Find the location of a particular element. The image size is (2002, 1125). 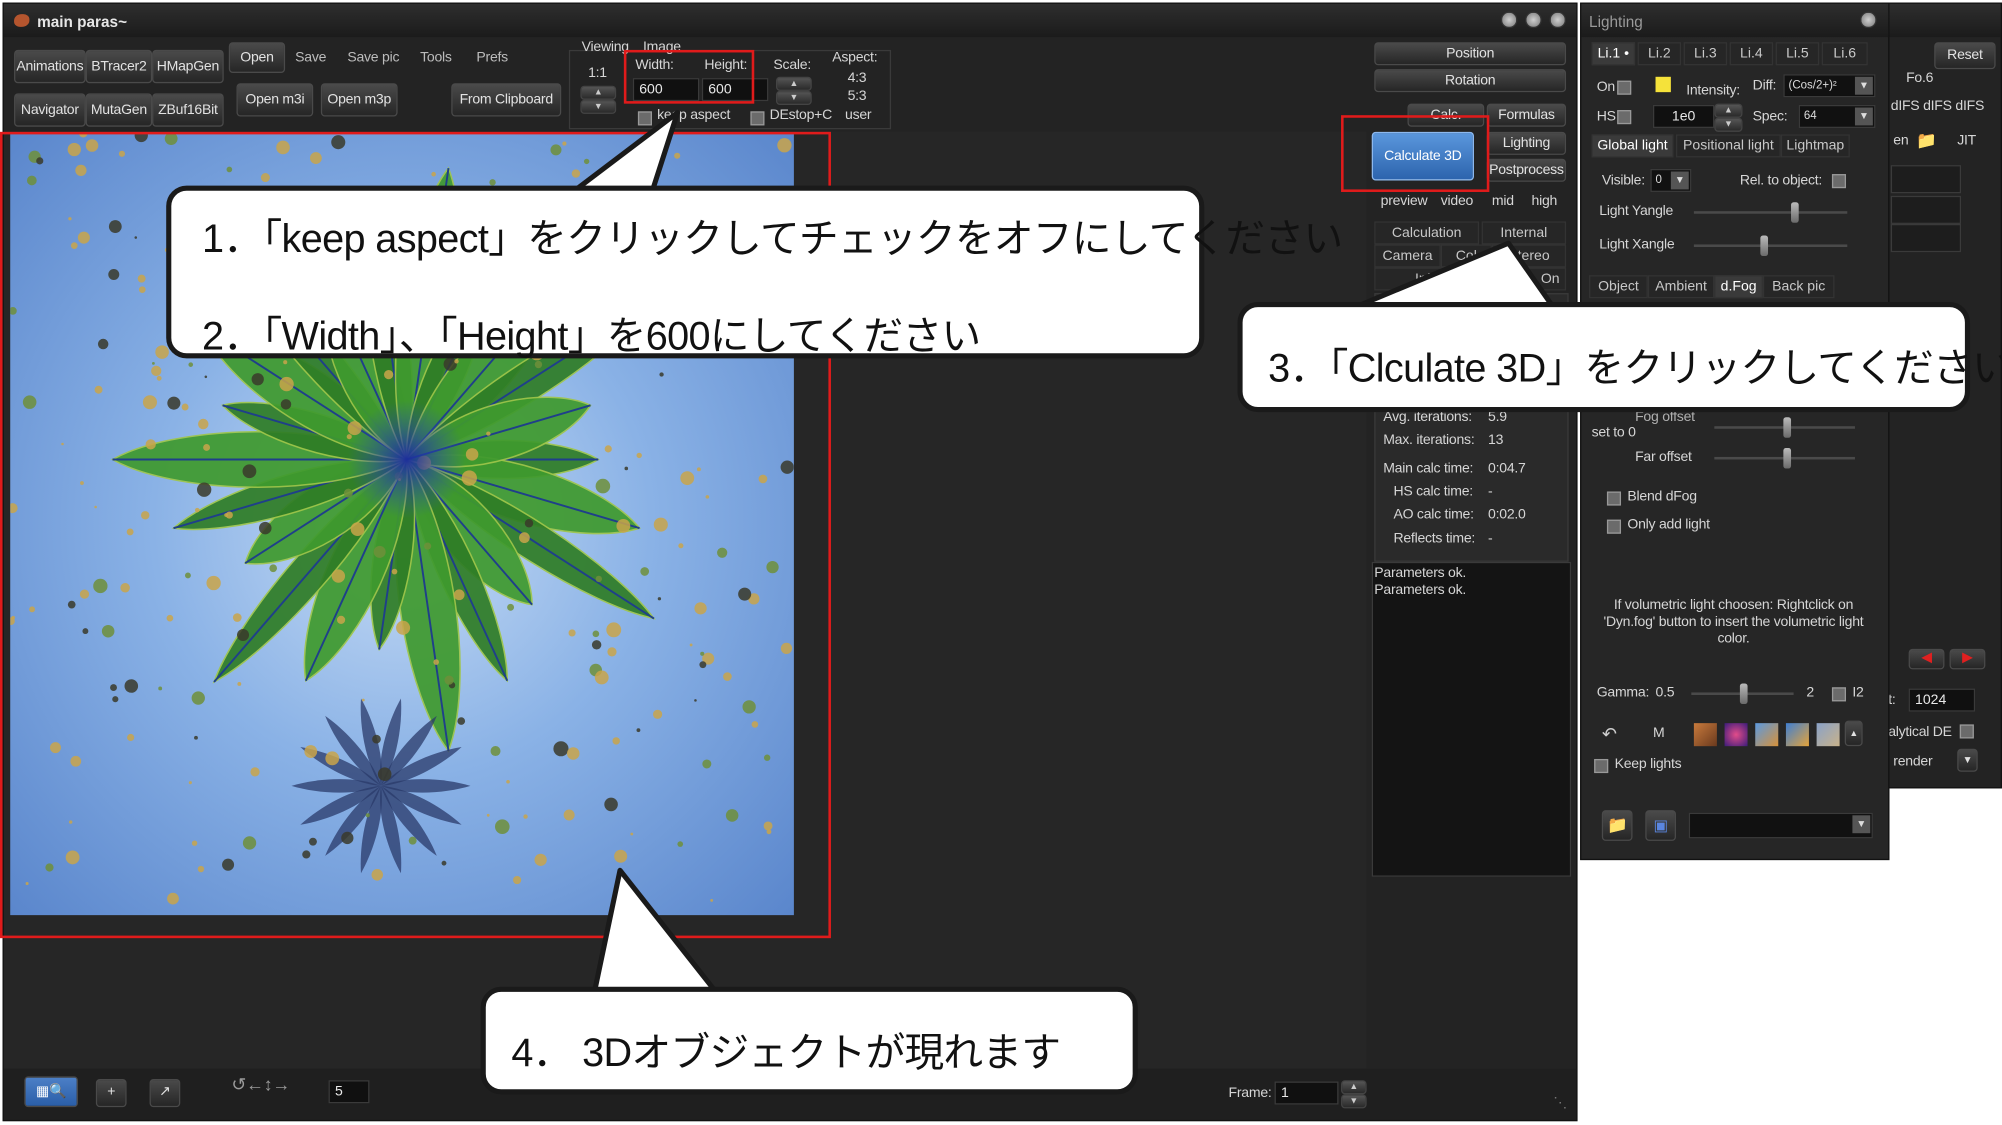

callout-step-4-box: 4． 3Dオブジェクトが現れます is located at coordinates (809, 1040).